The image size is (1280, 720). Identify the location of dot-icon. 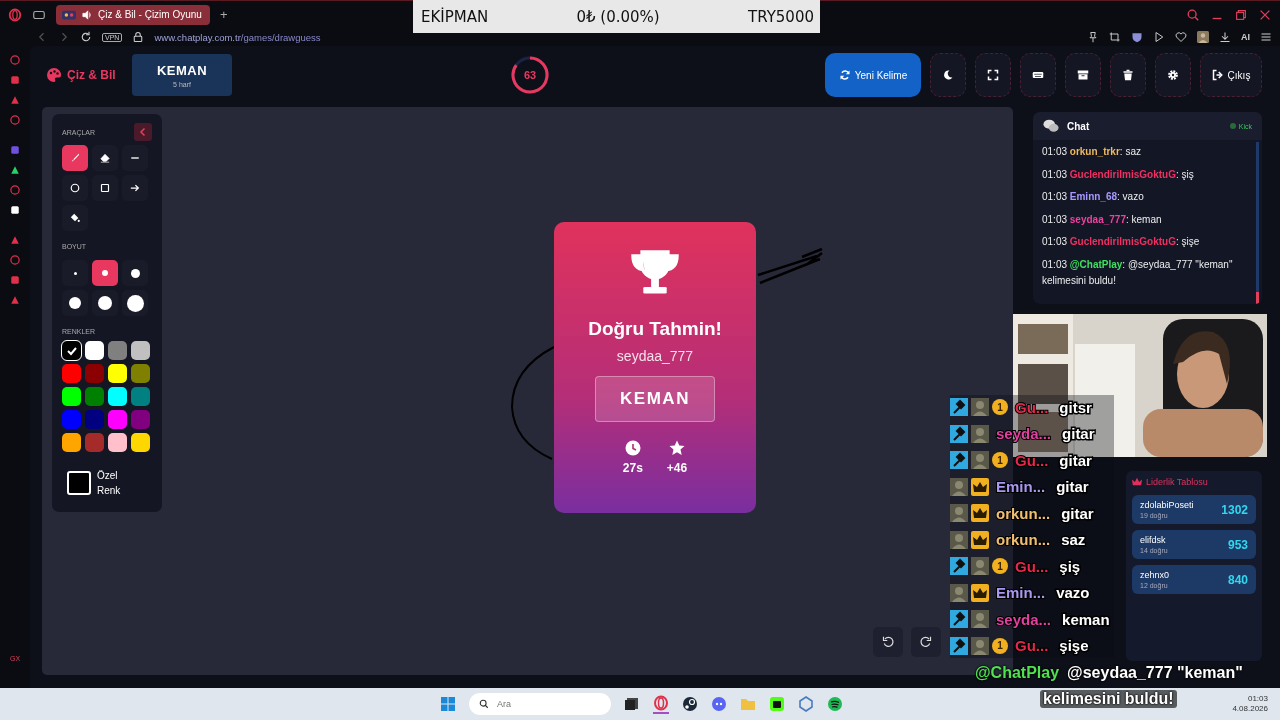
(105, 273).